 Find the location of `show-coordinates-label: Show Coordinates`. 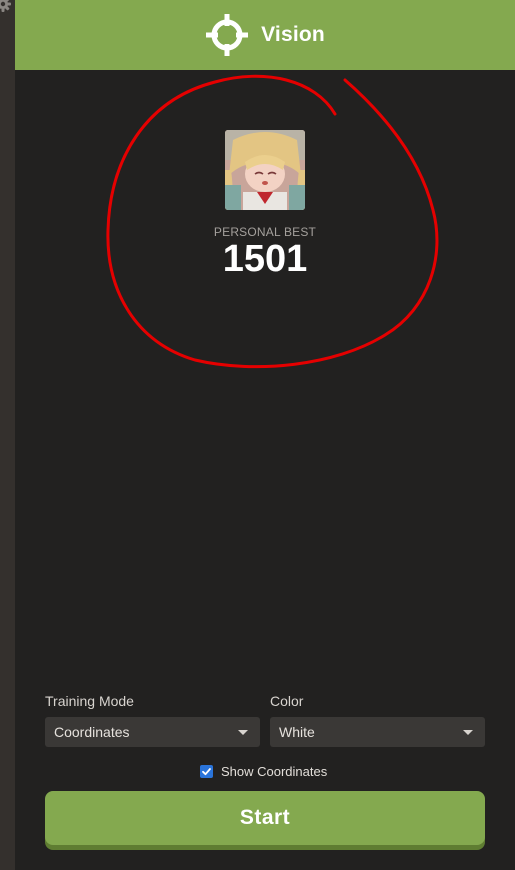

show-coordinates-label: Show Coordinates is located at coordinates (274, 771).